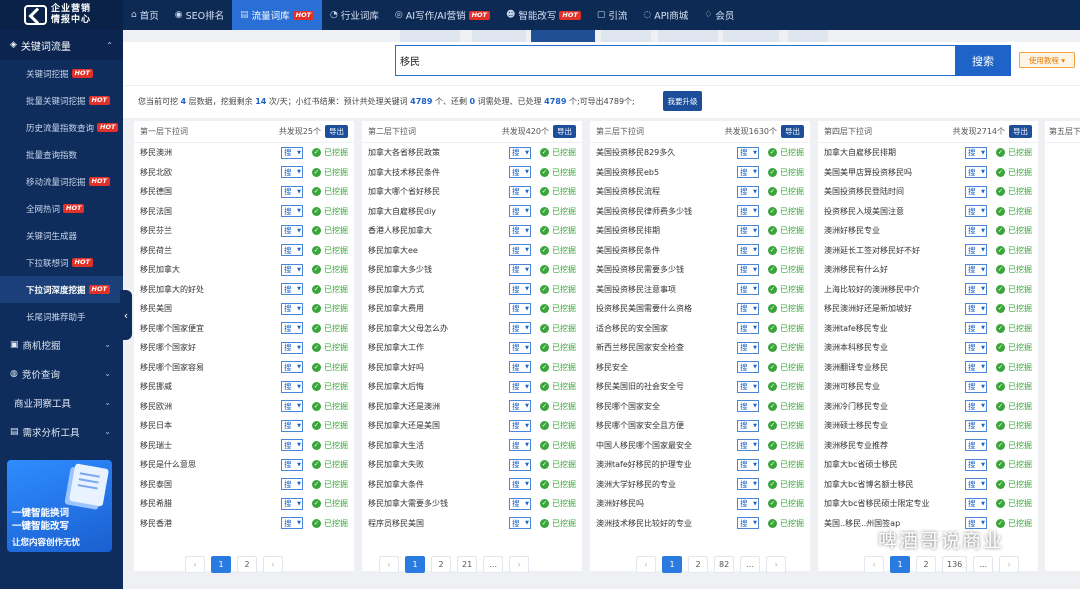  I want to click on keyword-text: 移民加拿大后悔, so click(438, 386).